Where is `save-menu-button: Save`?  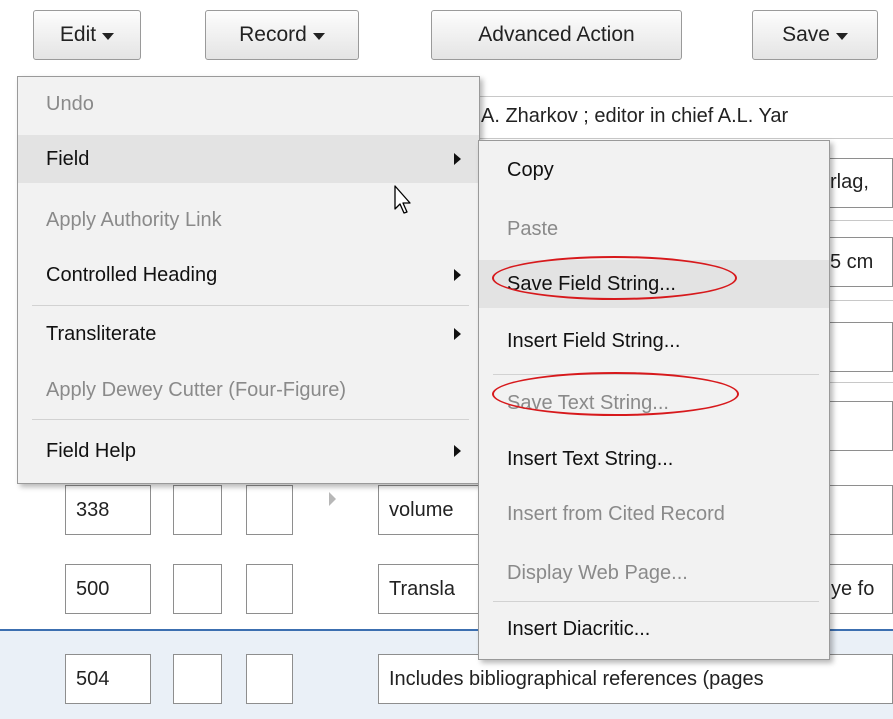
save-menu-button: Save is located at coordinates (815, 35).